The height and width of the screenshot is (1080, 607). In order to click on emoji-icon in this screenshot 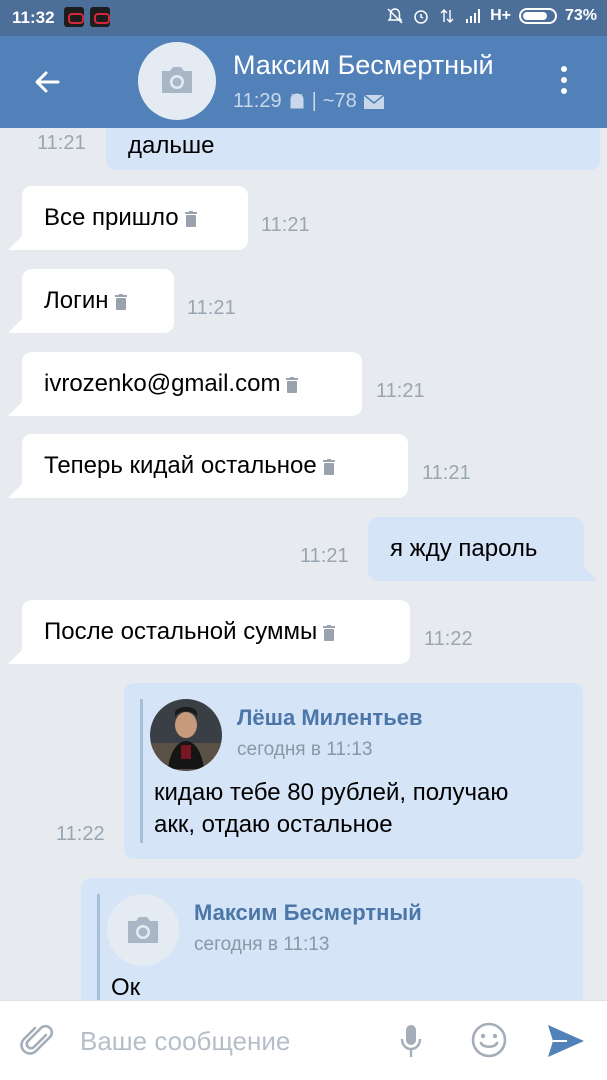, I will do `click(489, 1040)`.